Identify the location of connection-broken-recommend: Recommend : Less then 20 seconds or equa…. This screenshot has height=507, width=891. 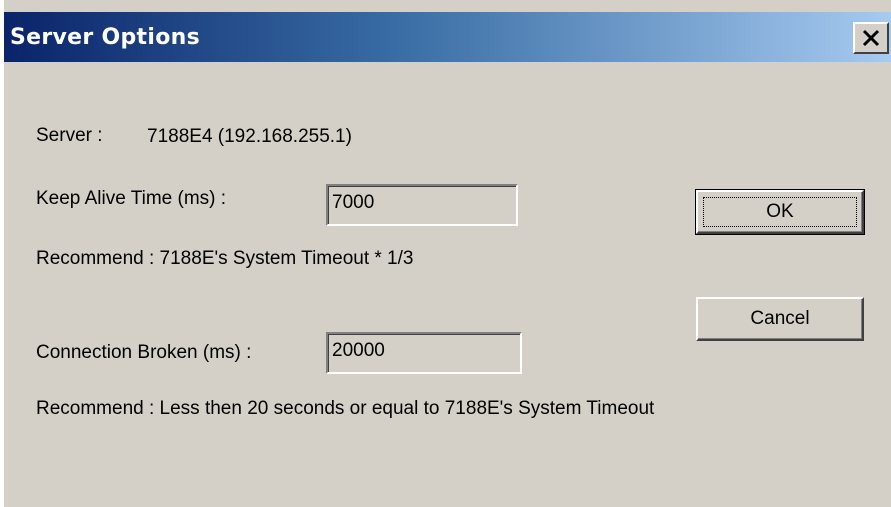
(345, 408).